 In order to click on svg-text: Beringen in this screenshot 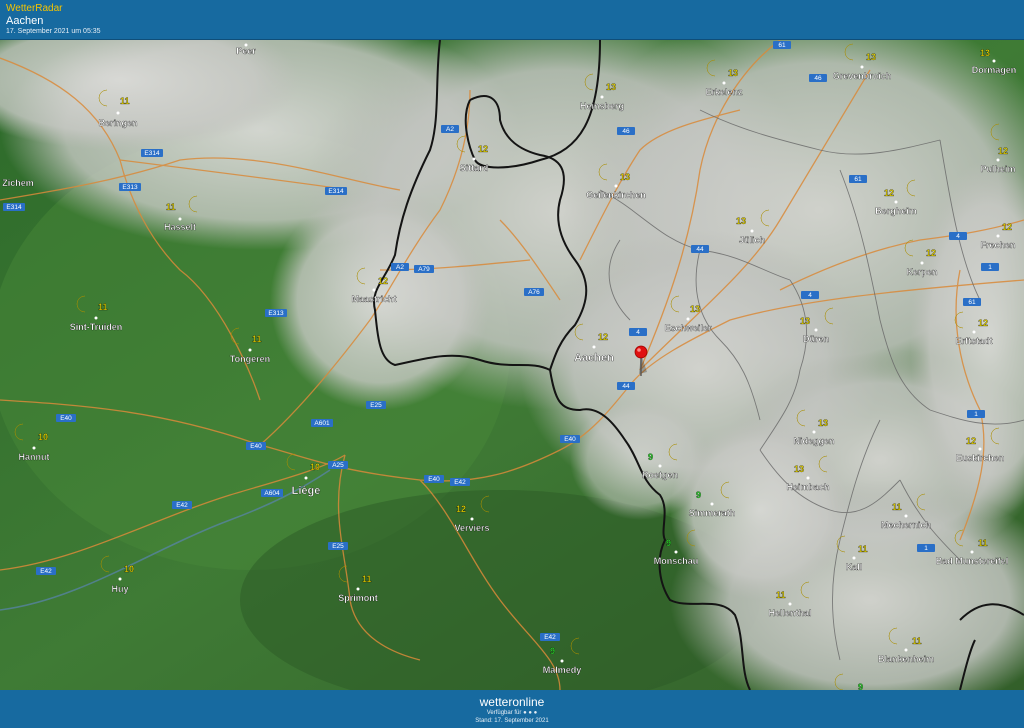, I will do `click(117, 123)`.